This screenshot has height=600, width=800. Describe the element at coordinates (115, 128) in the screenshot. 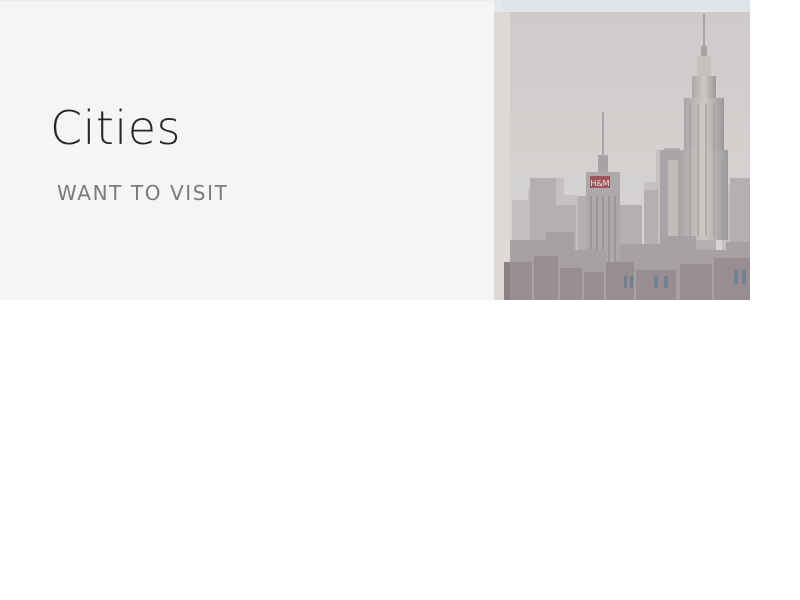

I see `board-title: Cities` at that location.